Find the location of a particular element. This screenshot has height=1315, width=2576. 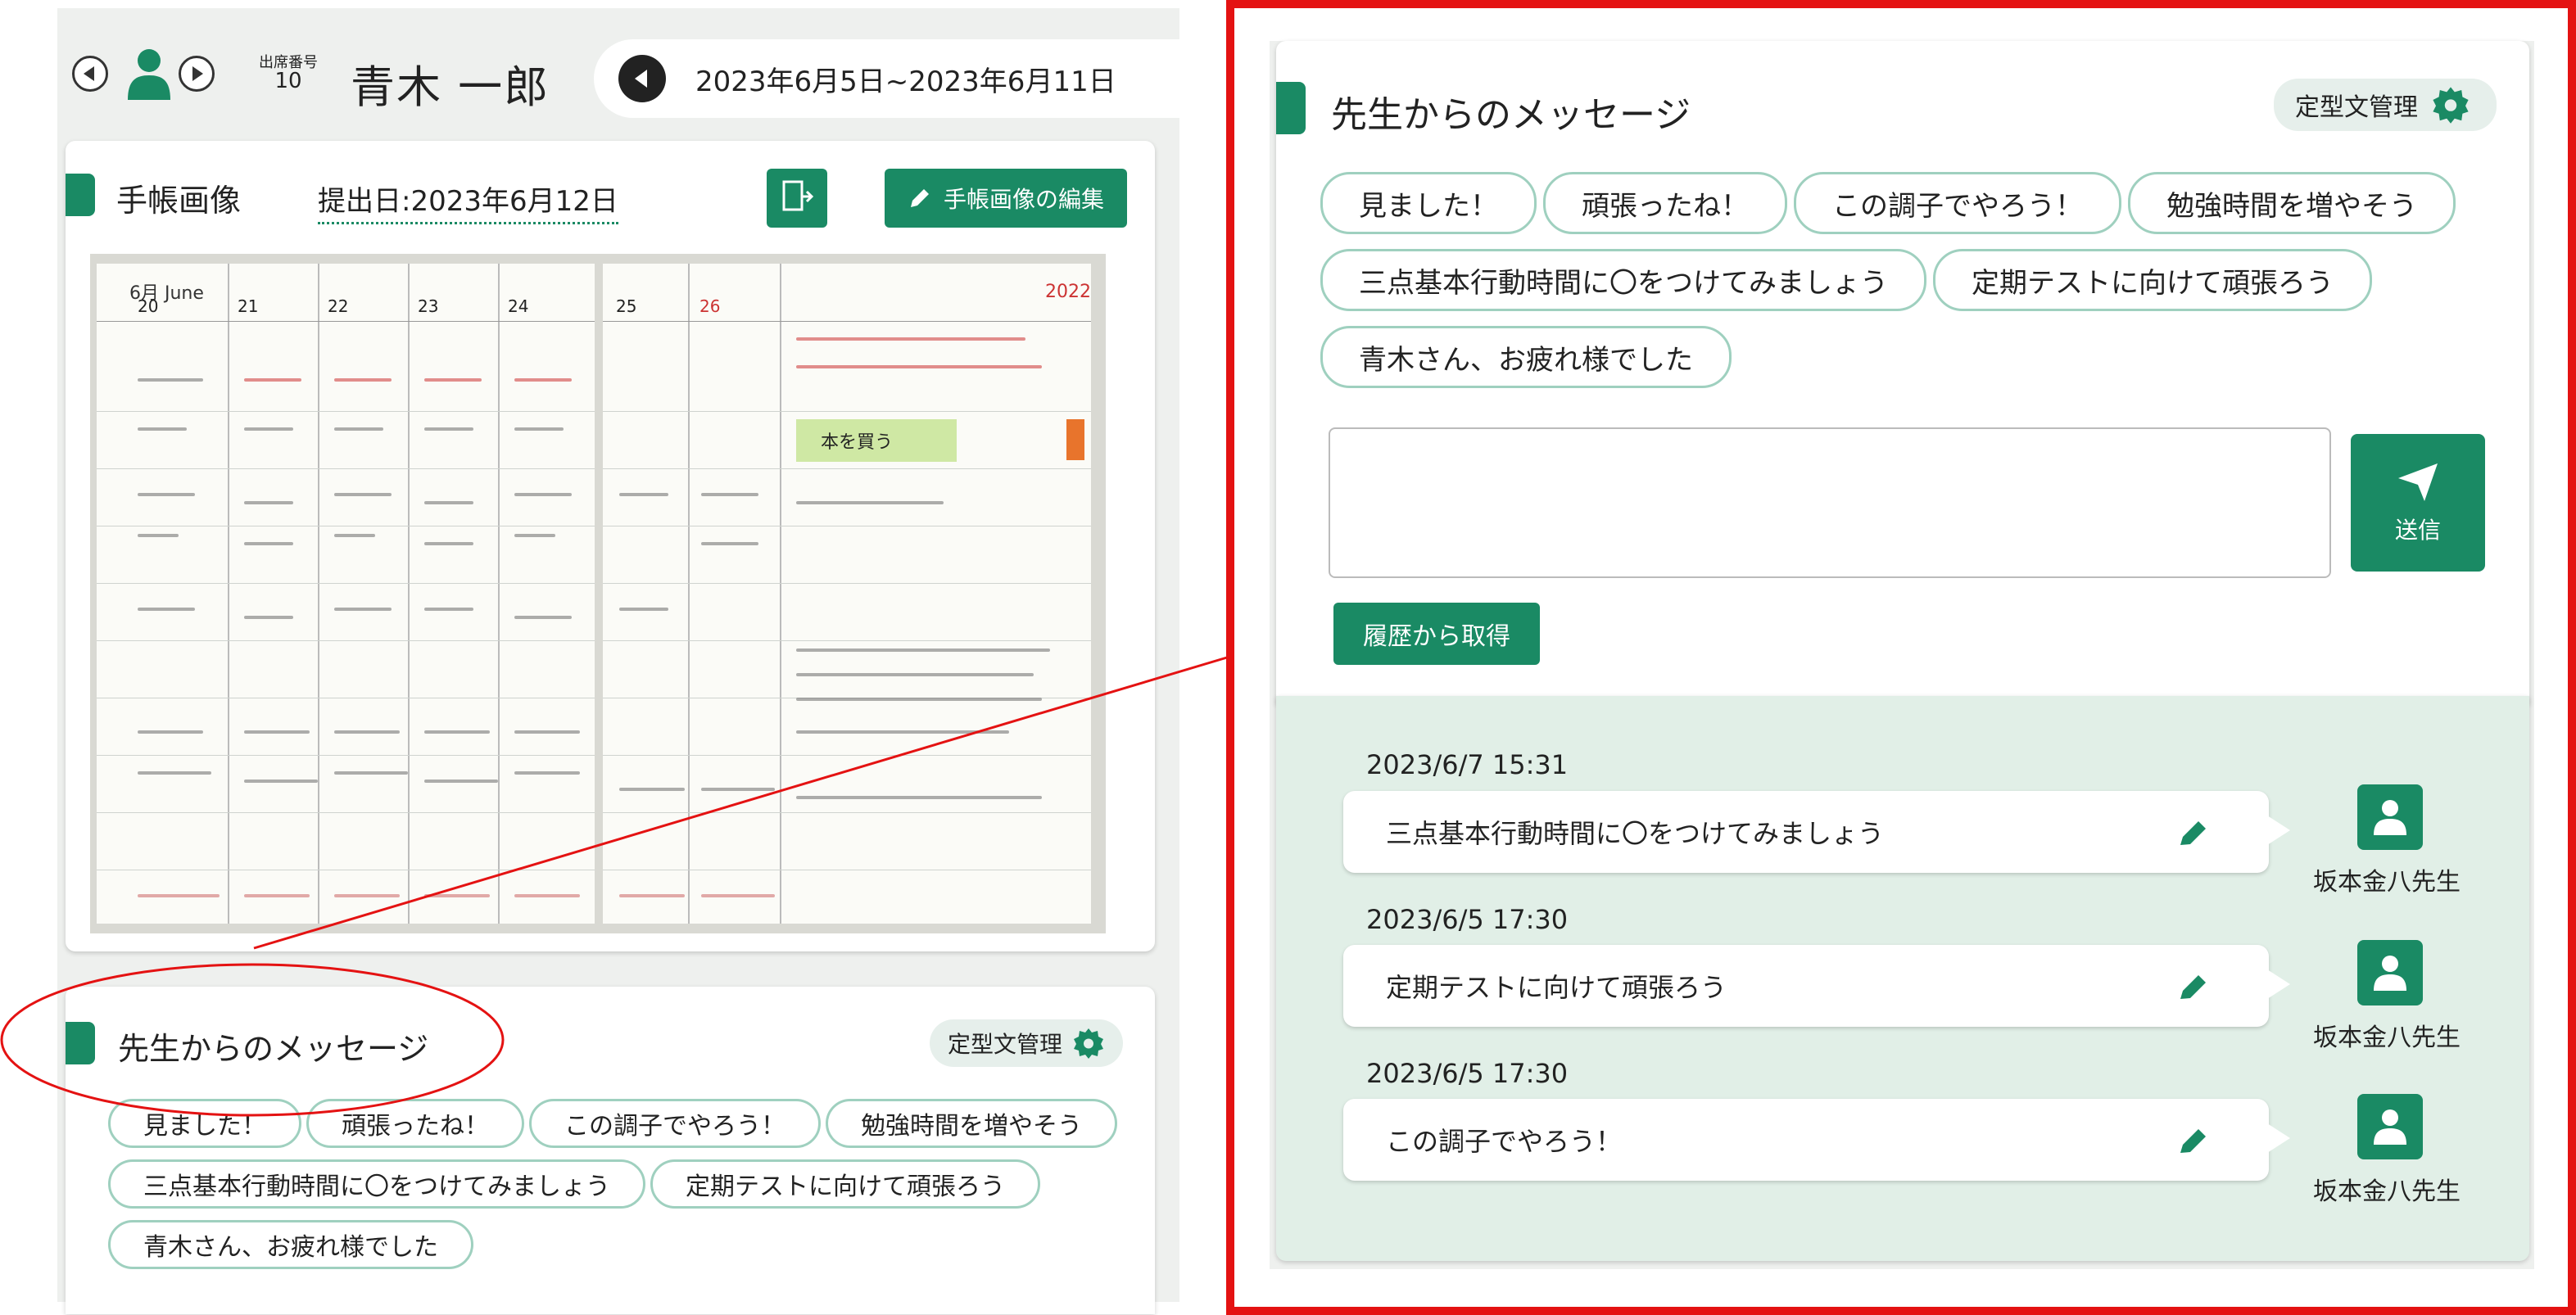

message-input is located at coordinates (1830, 503).